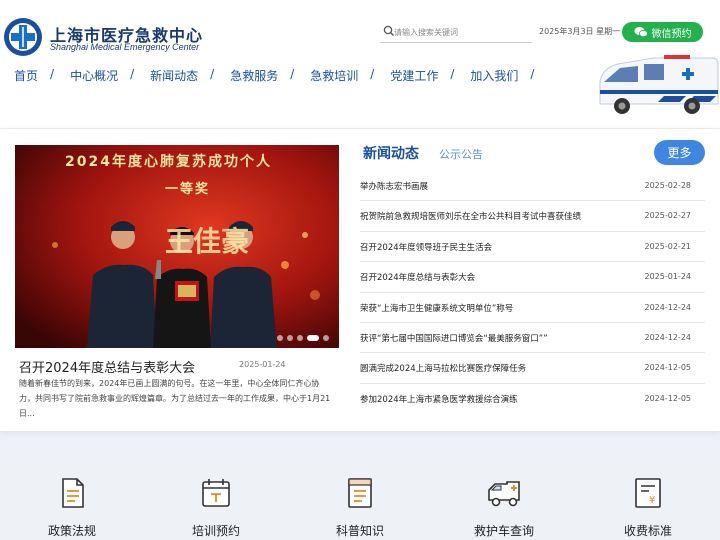 The image size is (720, 540). I want to click on wechat-icon, so click(641, 32).